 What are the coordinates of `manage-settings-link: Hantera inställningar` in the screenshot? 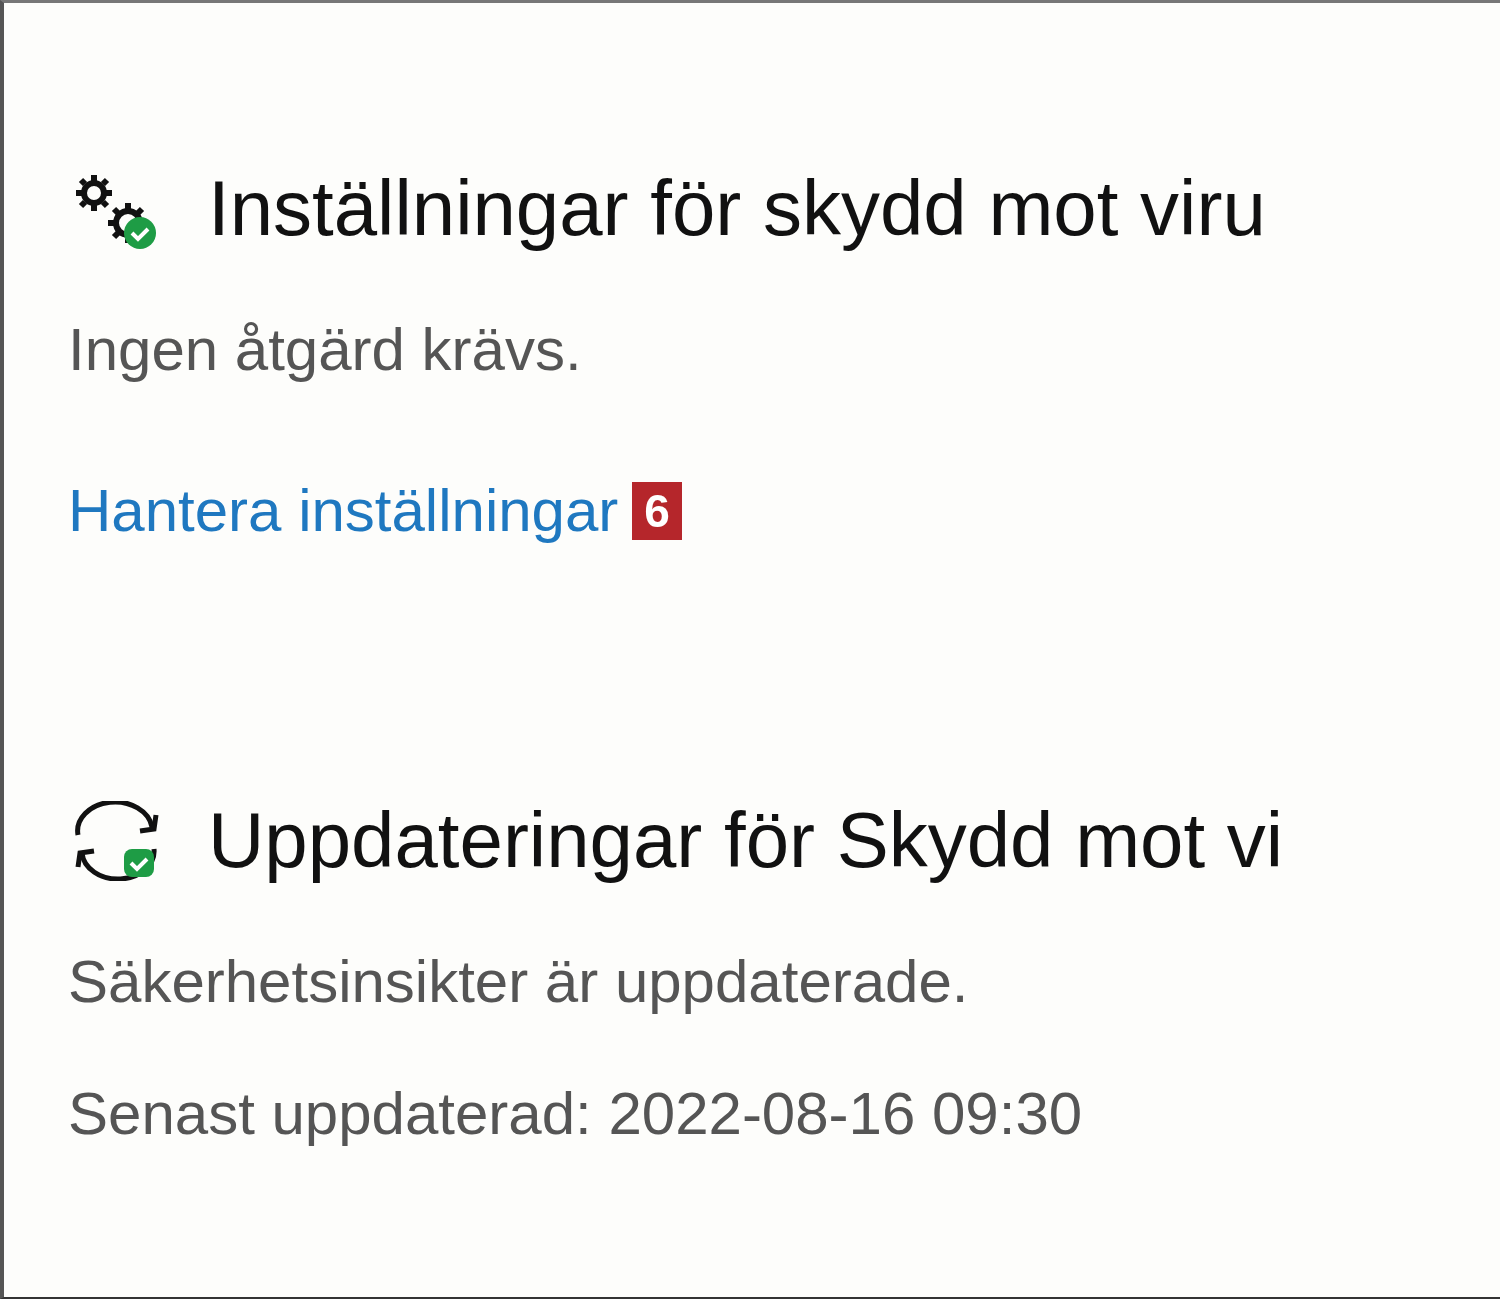 It's located at (343, 510).